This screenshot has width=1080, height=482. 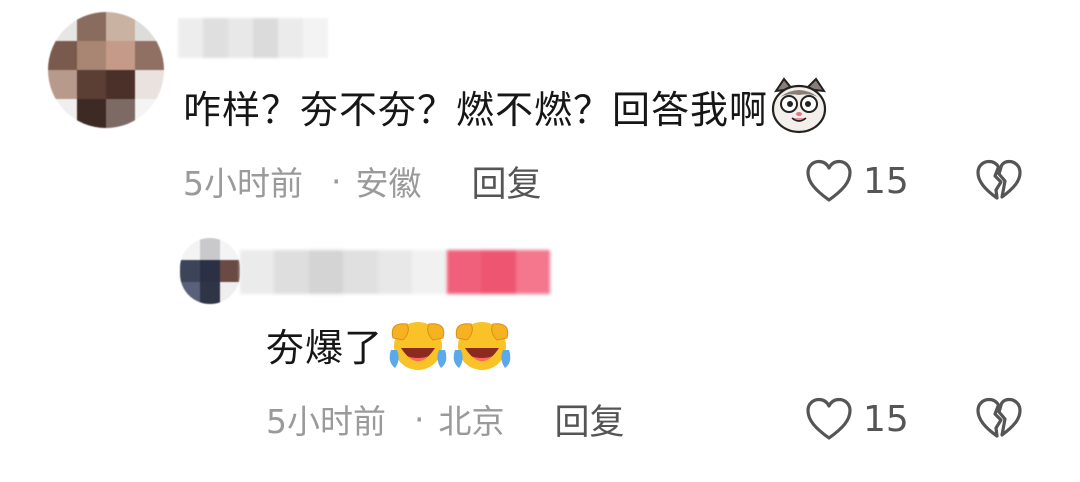 I want to click on commenter-avatar, so click(x=106, y=70).